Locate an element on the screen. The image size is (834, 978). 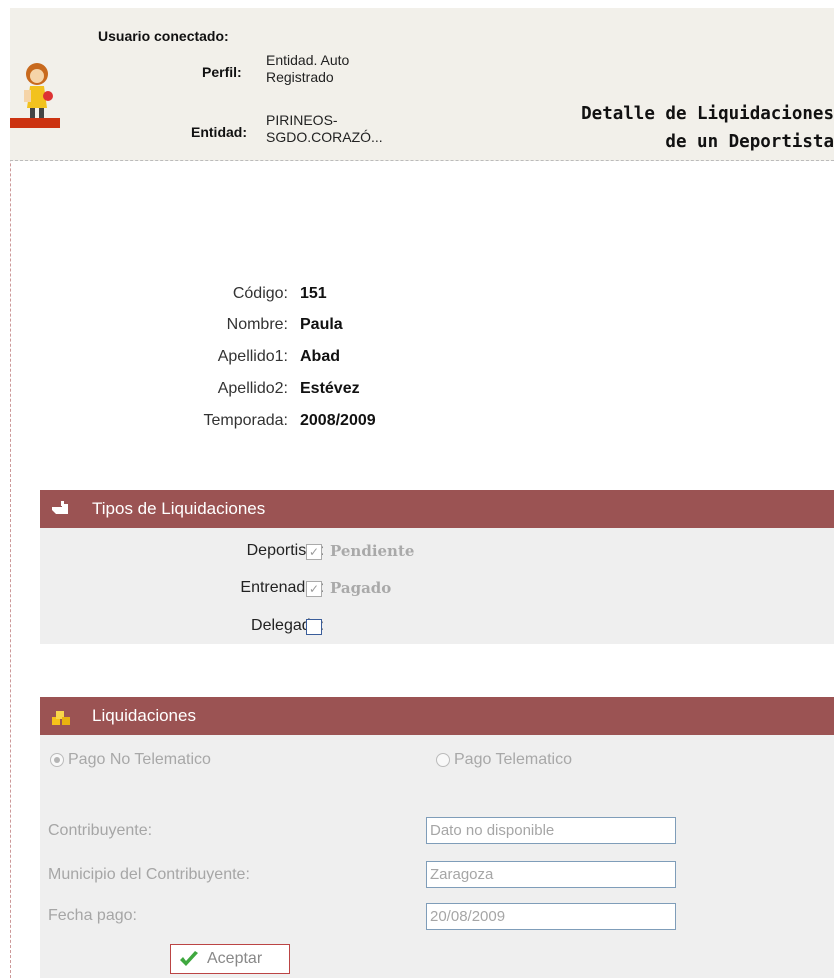
codigo-row: Código: 151 is located at coordinates (417, 297).